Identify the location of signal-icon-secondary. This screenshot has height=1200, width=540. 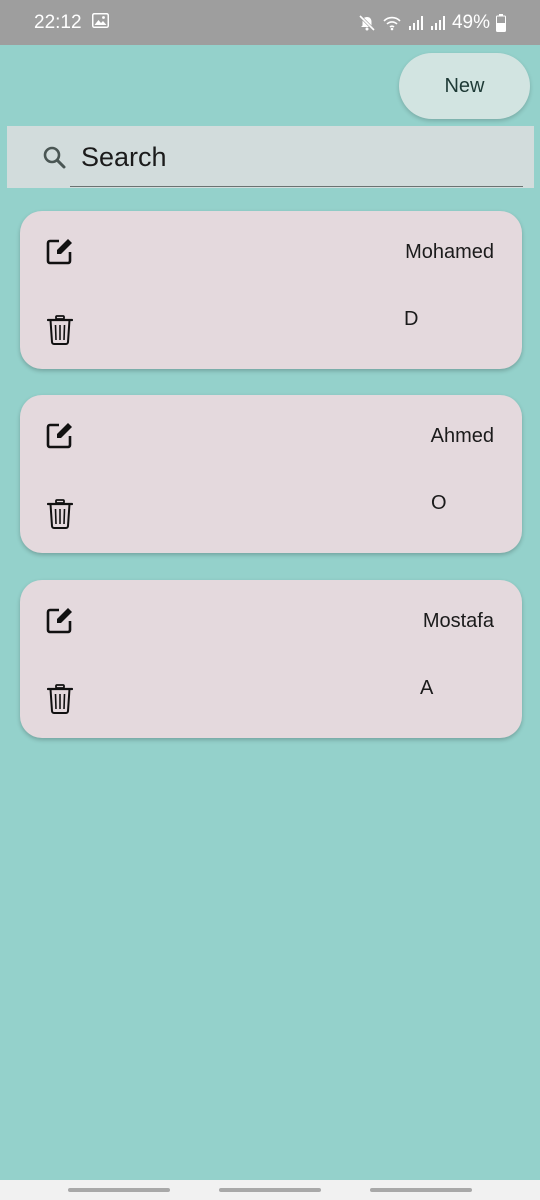
(438, 23).